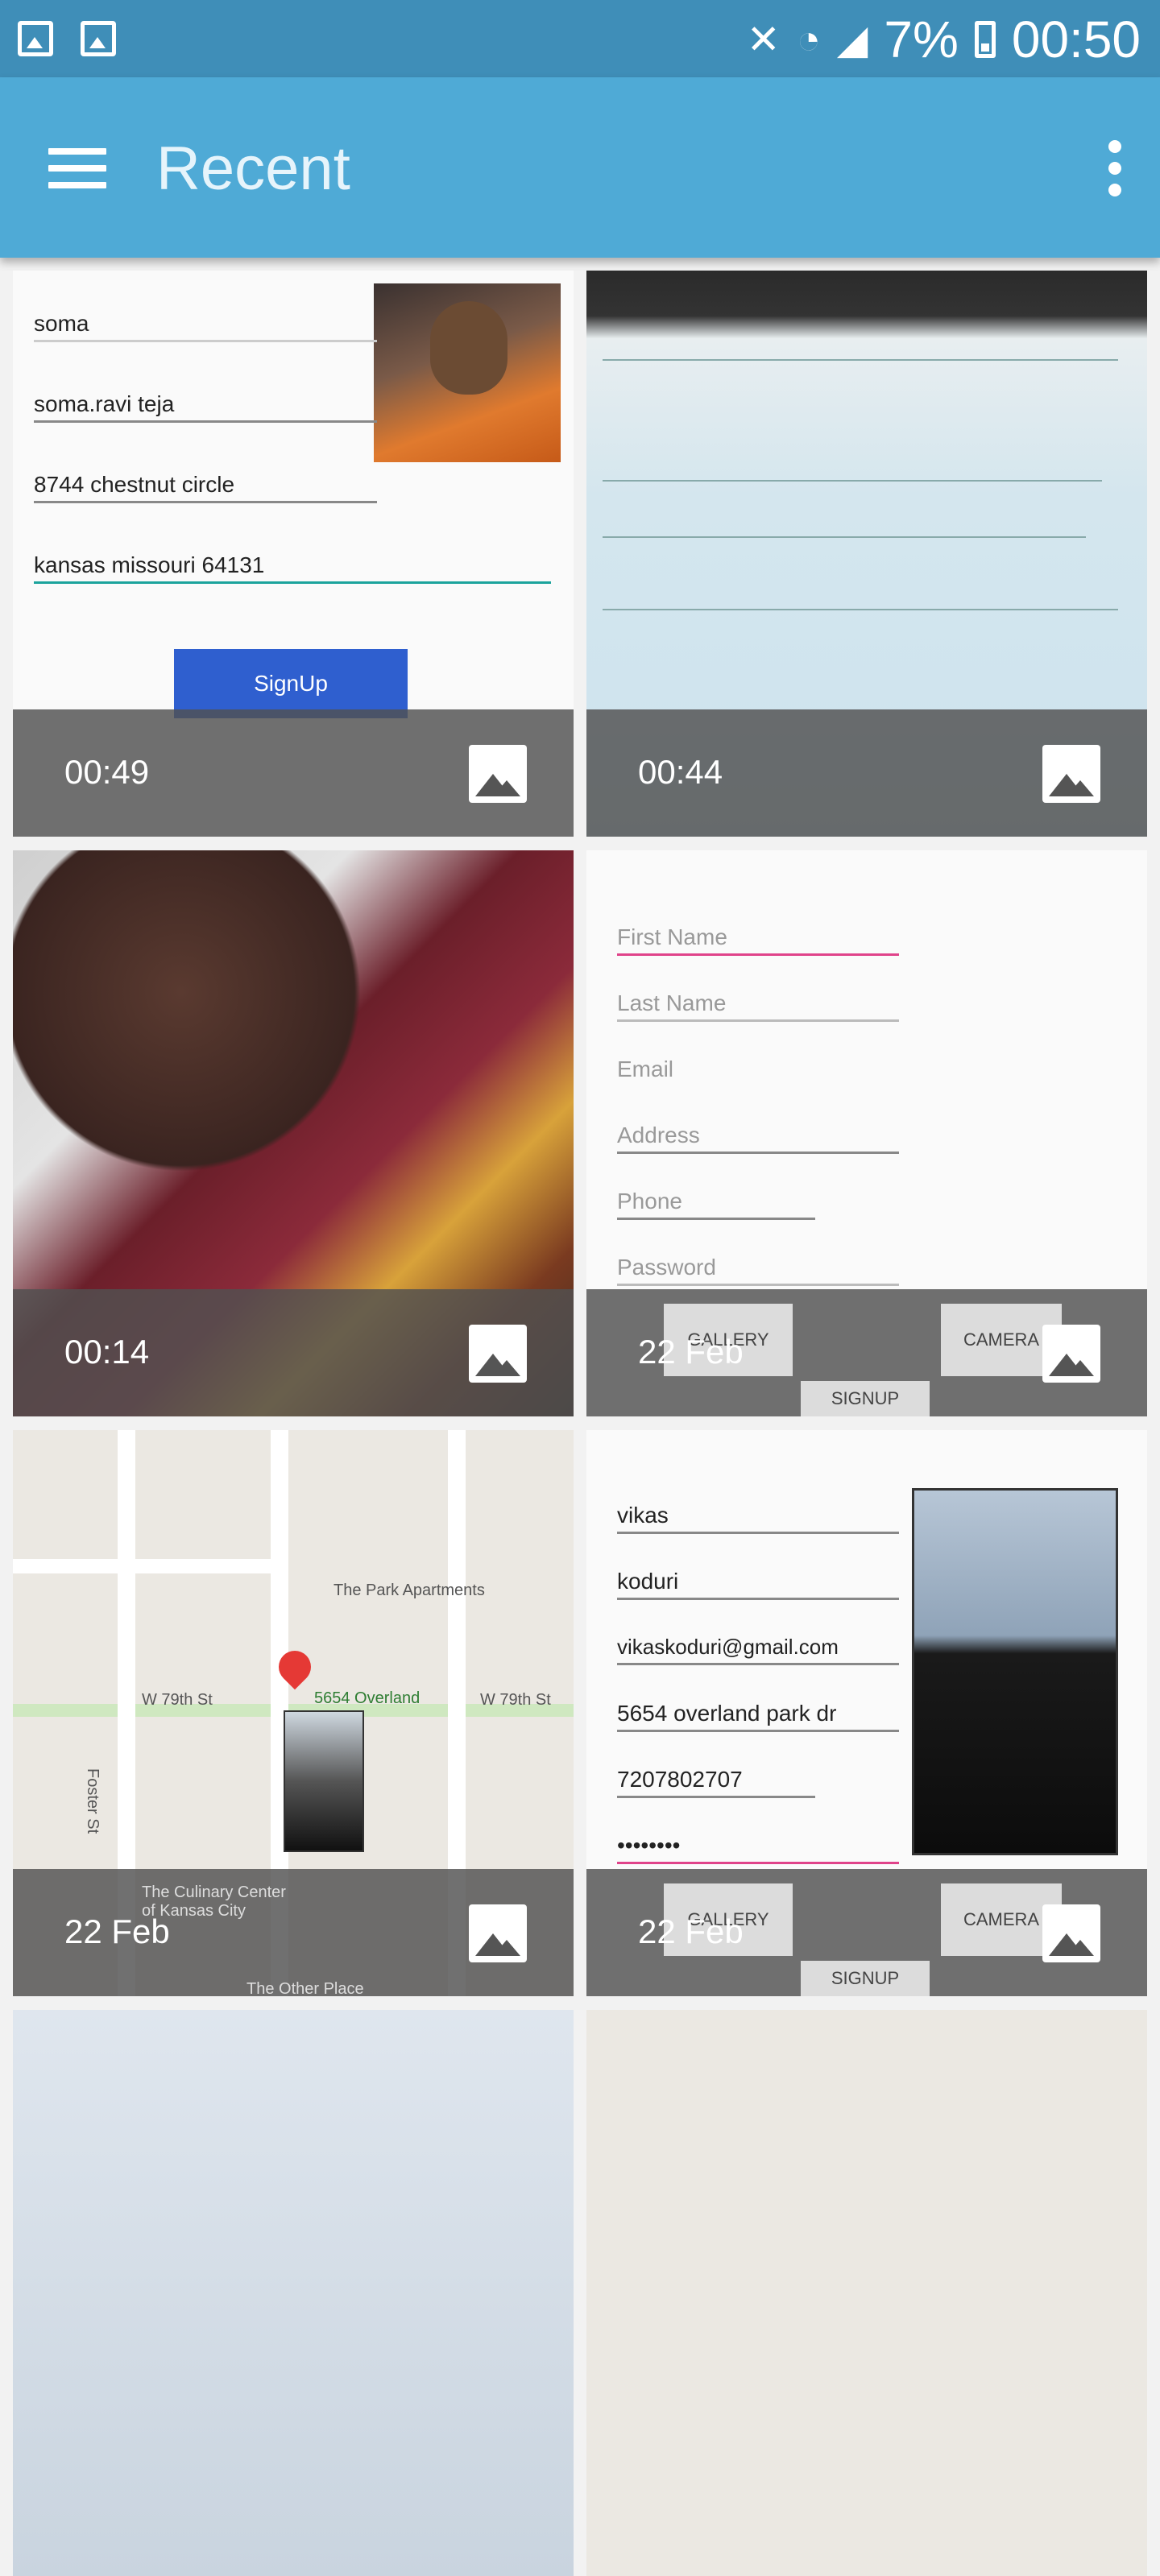 Image resolution: width=1160 pixels, height=2576 pixels. I want to click on form-field: koduri, so click(758, 1585).